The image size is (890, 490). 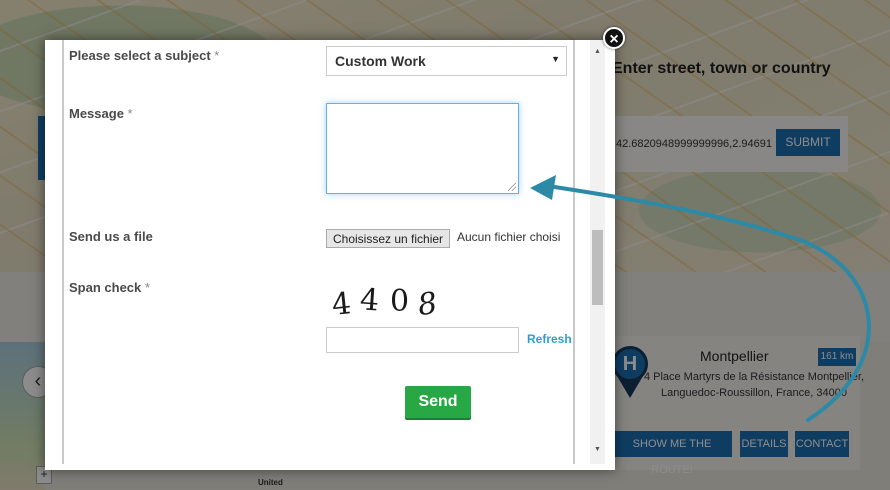 What do you see at coordinates (140, 55) in the screenshot?
I see `subject-label-text: Please select a subject` at bounding box center [140, 55].